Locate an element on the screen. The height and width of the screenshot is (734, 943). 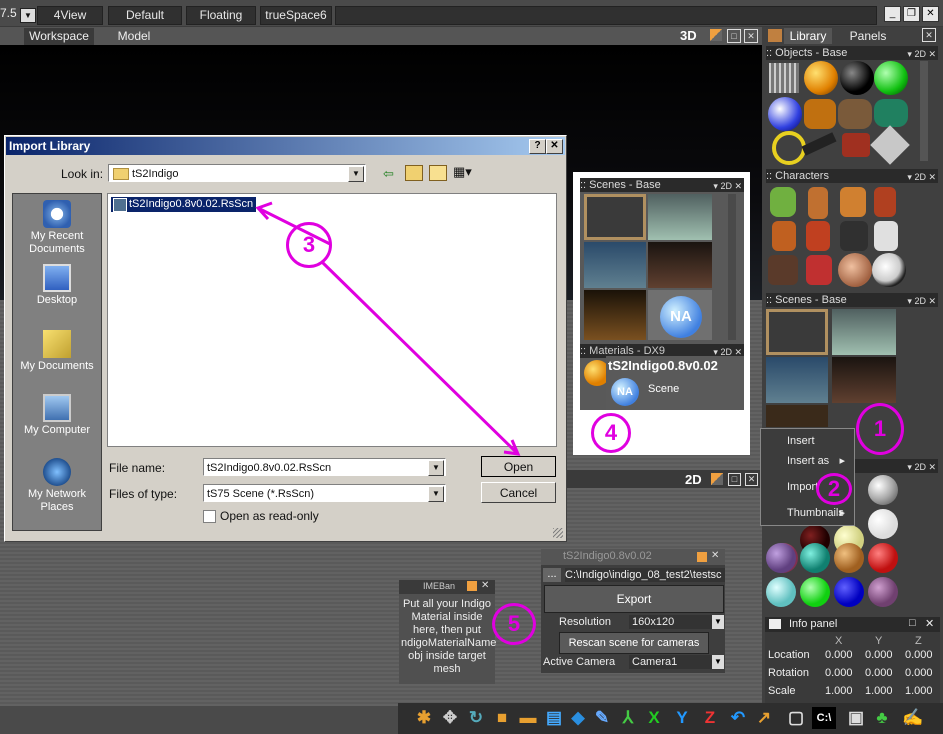
annotation-2: 2 is located at coordinates (834, 489).